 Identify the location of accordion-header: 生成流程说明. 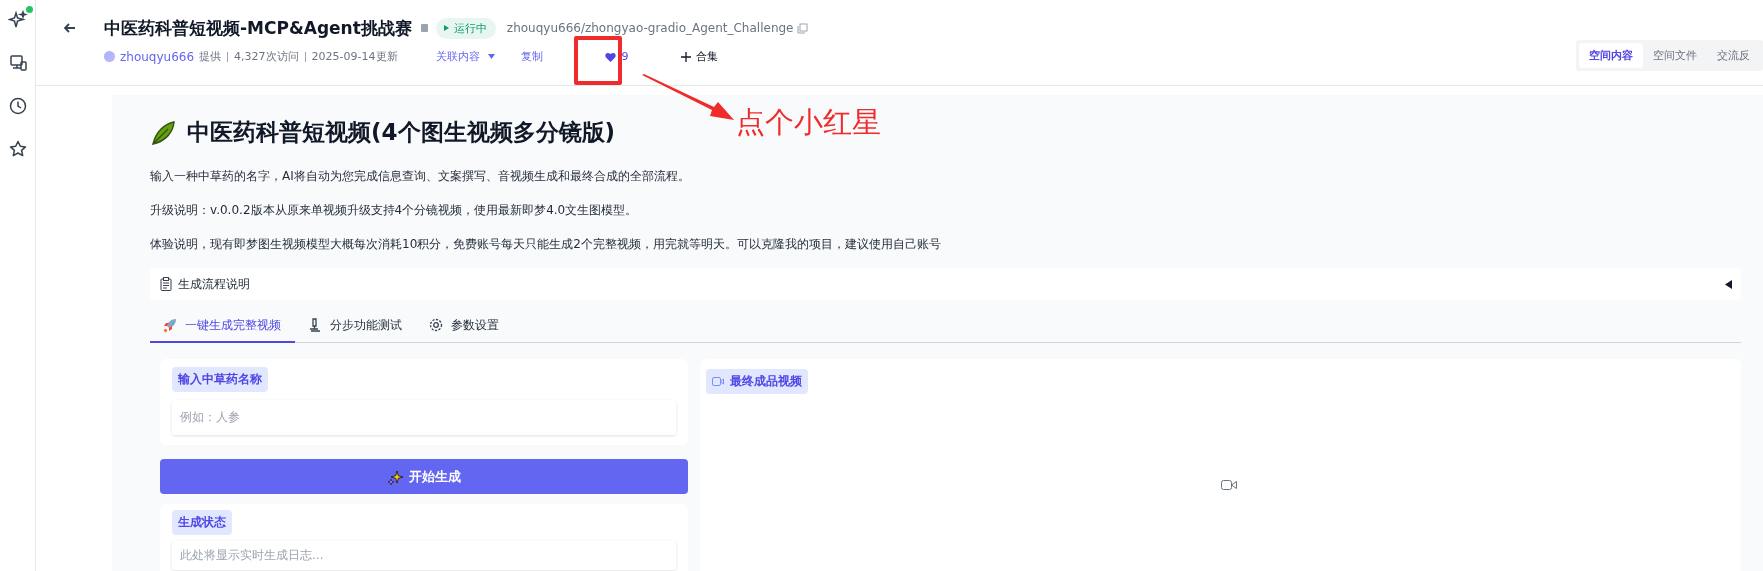
(945, 284).